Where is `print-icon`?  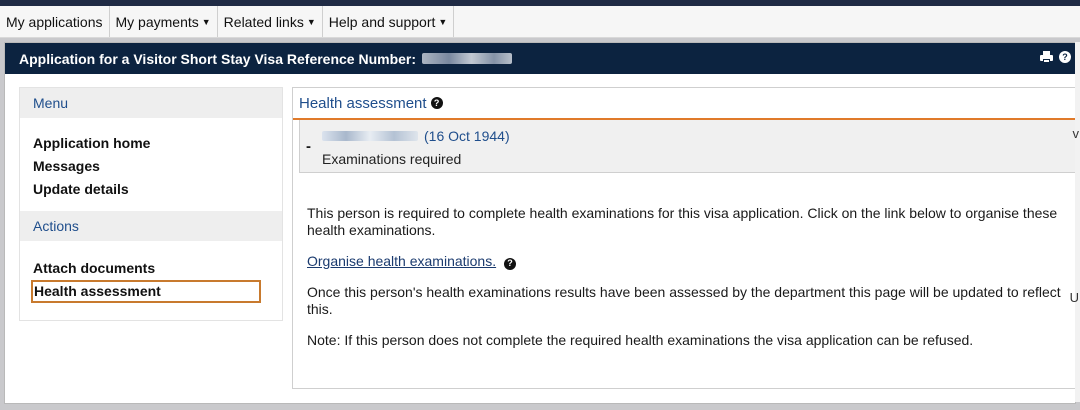
print-icon is located at coordinates (1046, 57).